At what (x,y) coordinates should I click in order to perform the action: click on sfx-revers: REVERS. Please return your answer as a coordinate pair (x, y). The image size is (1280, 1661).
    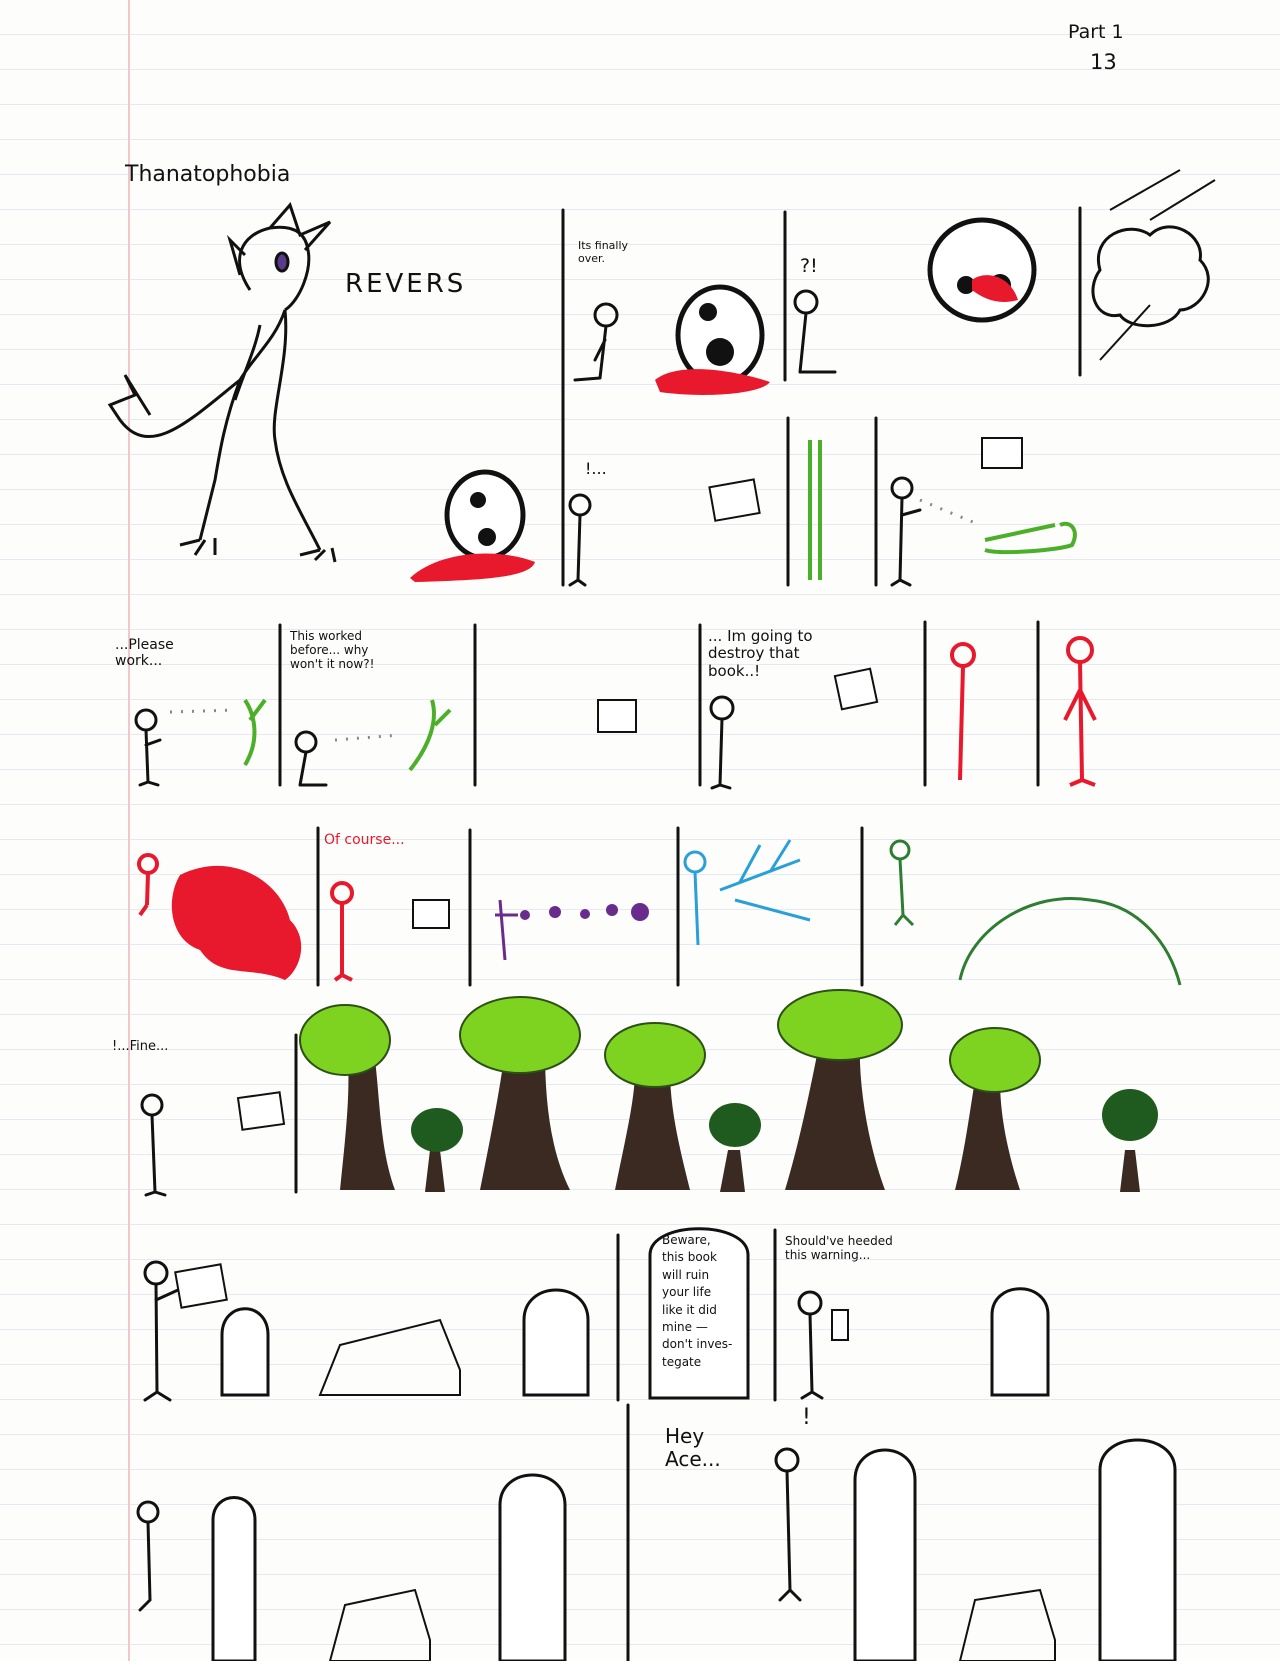
    Looking at the image, I should click on (406, 284).